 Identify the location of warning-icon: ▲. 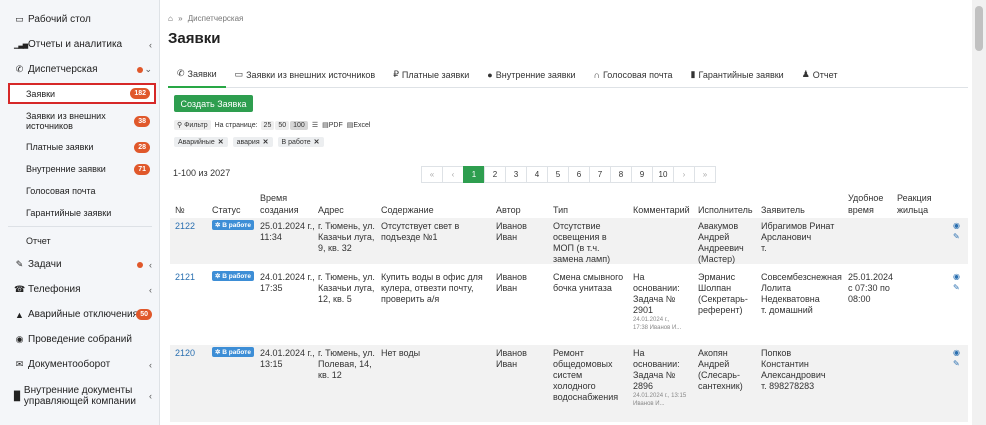
(19, 314).